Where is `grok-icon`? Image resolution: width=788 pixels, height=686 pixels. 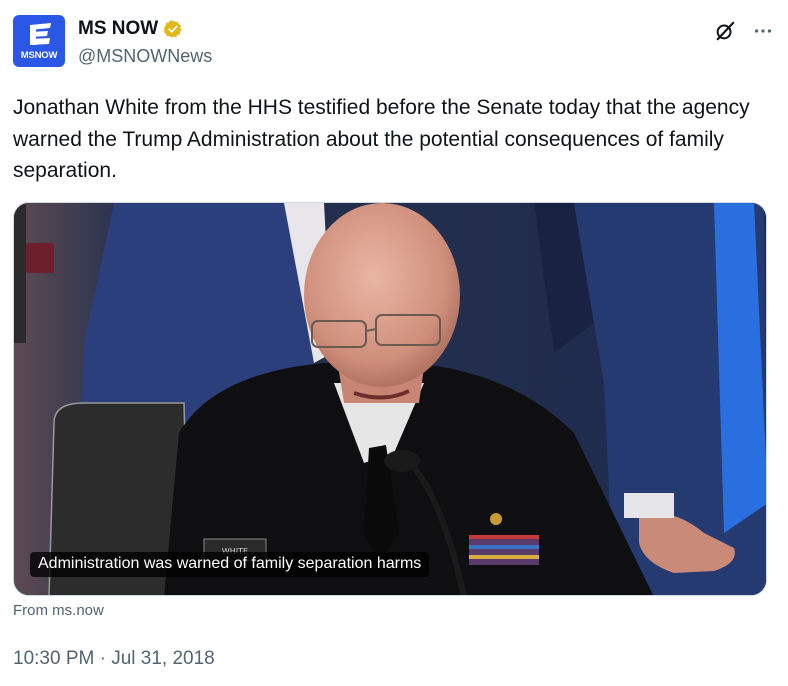 grok-icon is located at coordinates (725, 31).